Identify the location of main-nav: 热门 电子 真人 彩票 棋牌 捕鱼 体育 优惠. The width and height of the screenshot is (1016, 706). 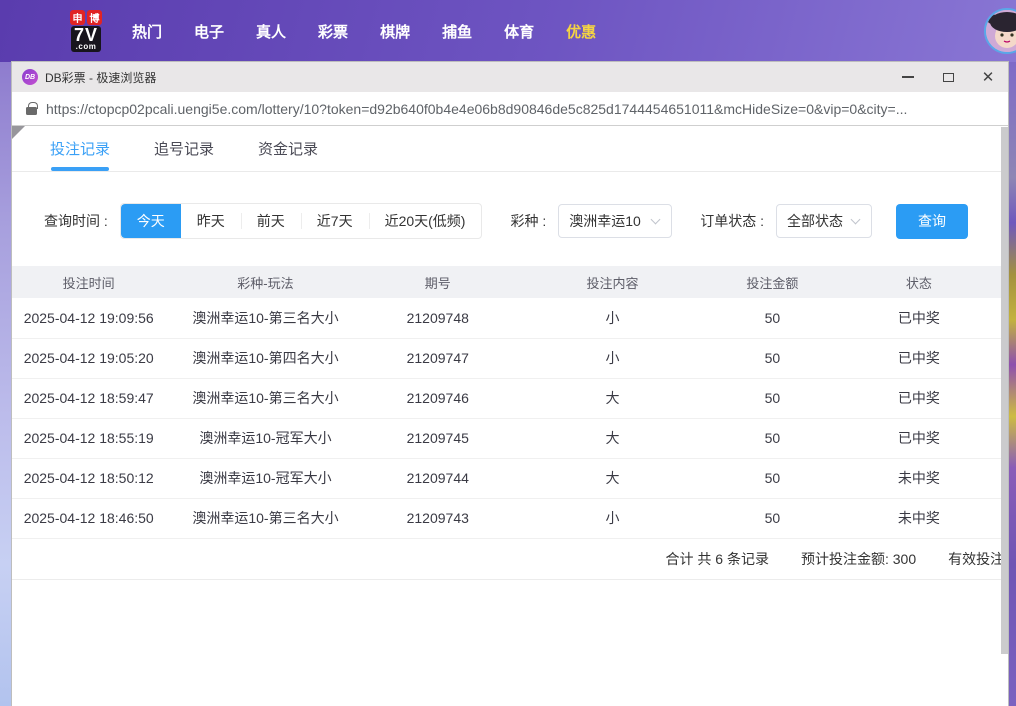
(364, 31).